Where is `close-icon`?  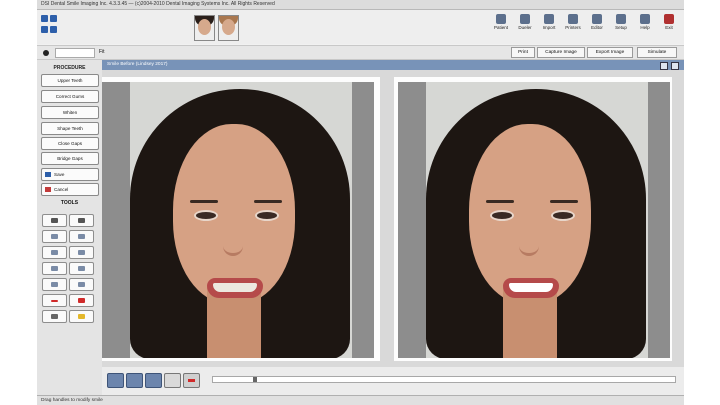
close-icon is located at coordinates (675, 66).